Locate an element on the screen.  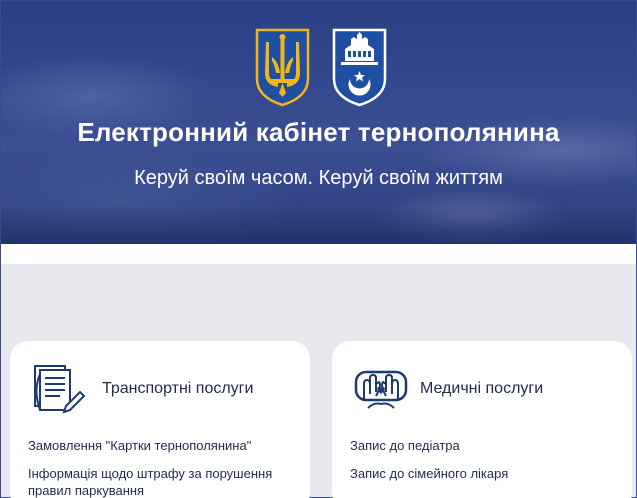
service-link-family-doctor: Запис до сімейного лікаря is located at coordinates (482, 473).